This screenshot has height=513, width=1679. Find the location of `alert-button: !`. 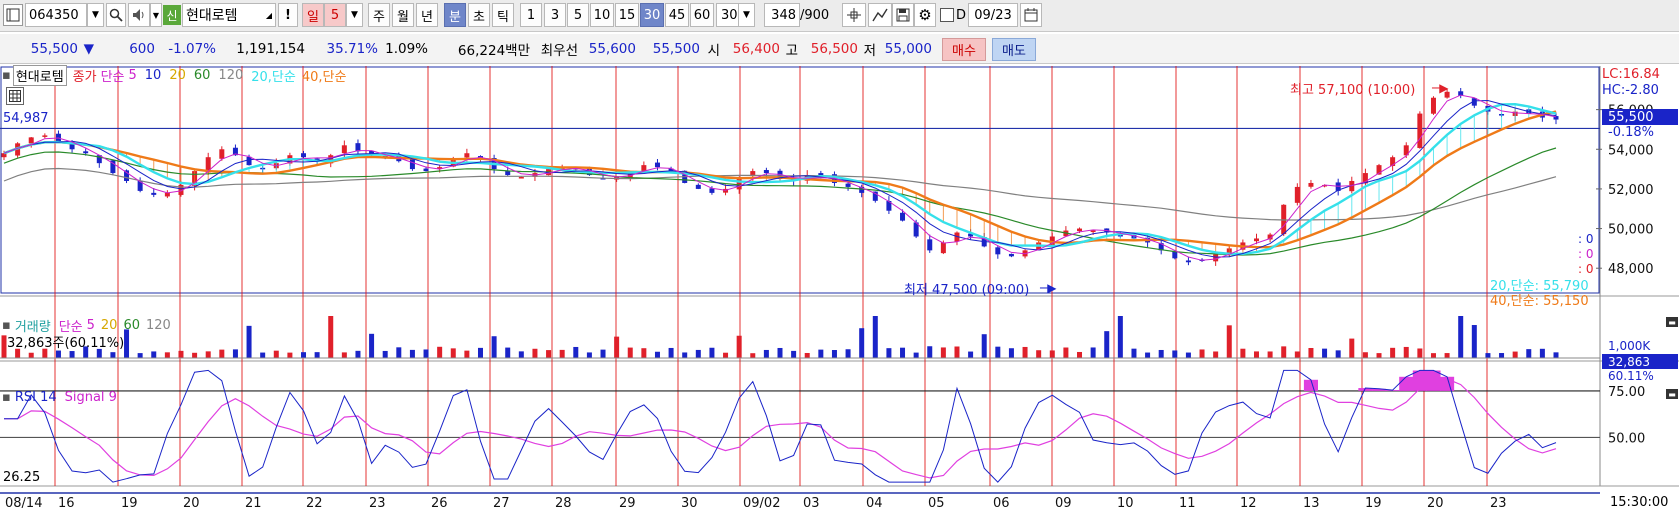

alert-button: ! is located at coordinates (288, 15).